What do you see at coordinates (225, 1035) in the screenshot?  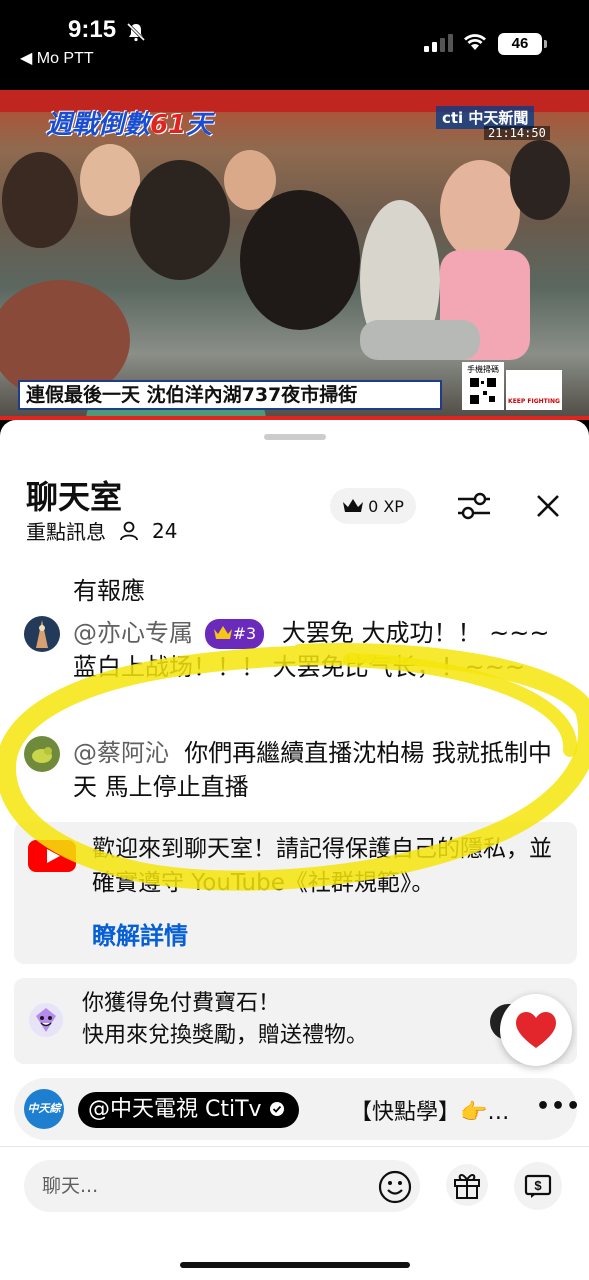 I see `gems-line2: 快用來兌換獎勵，贈送禮物。` at bounding box center [225, 1035].